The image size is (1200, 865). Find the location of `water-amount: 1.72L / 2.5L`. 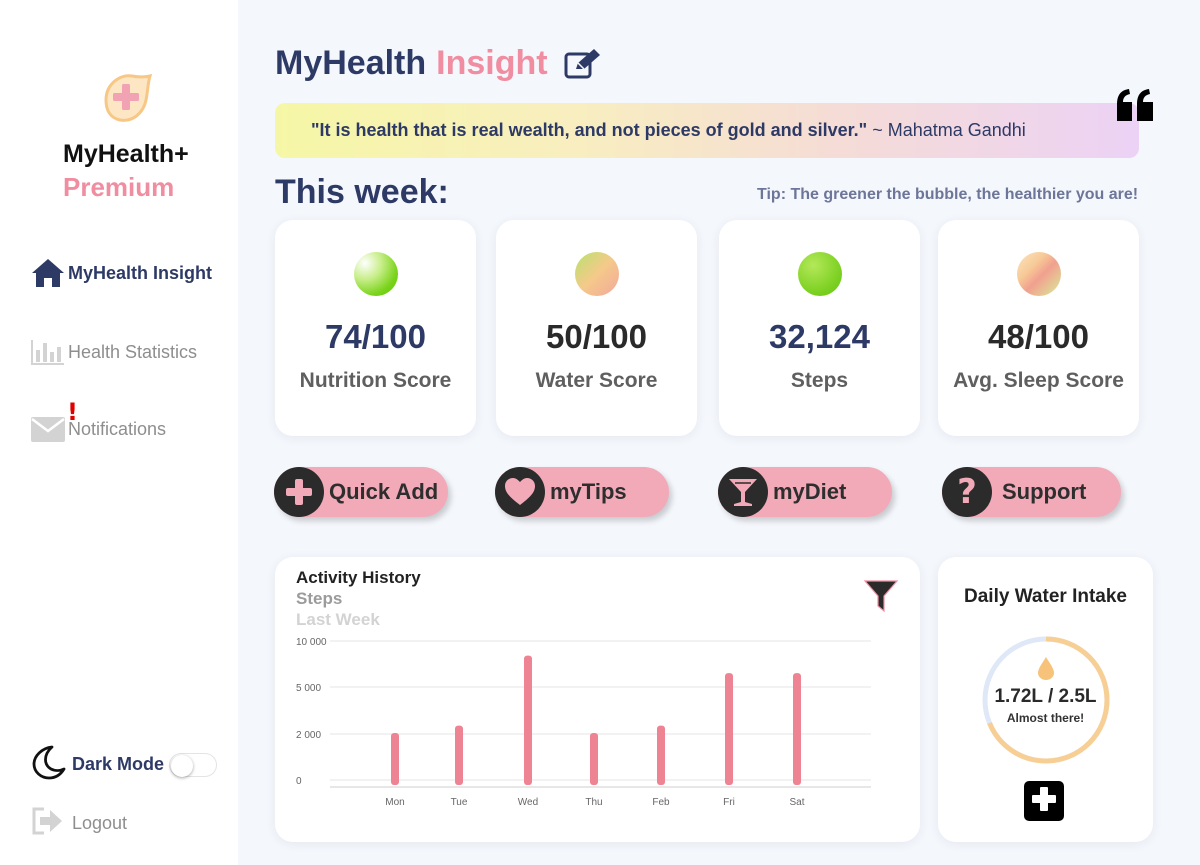

water-amount: 1.72L / 2.5L is located at coordinates (1045, 696).